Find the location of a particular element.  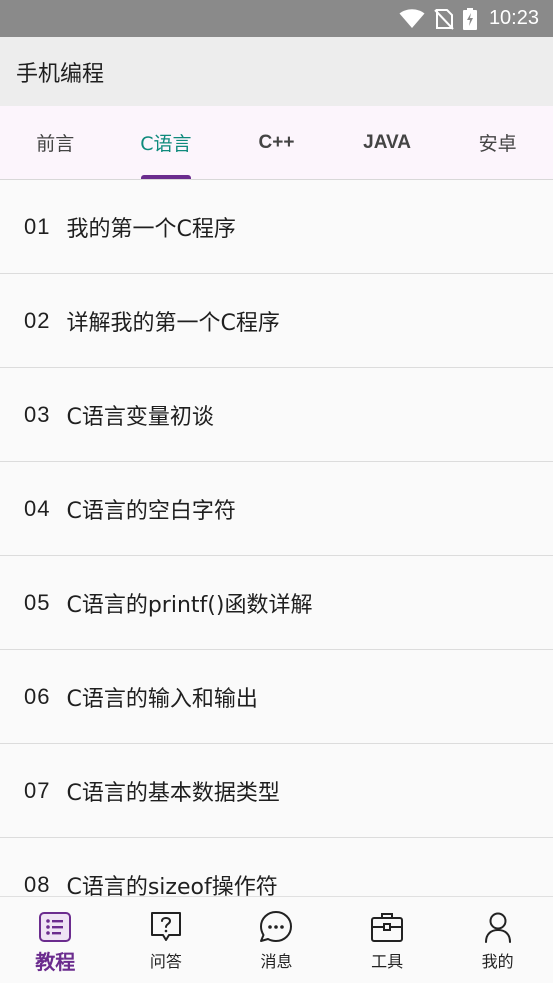

lesson-number: 06 is located at coordinates (37, 696).